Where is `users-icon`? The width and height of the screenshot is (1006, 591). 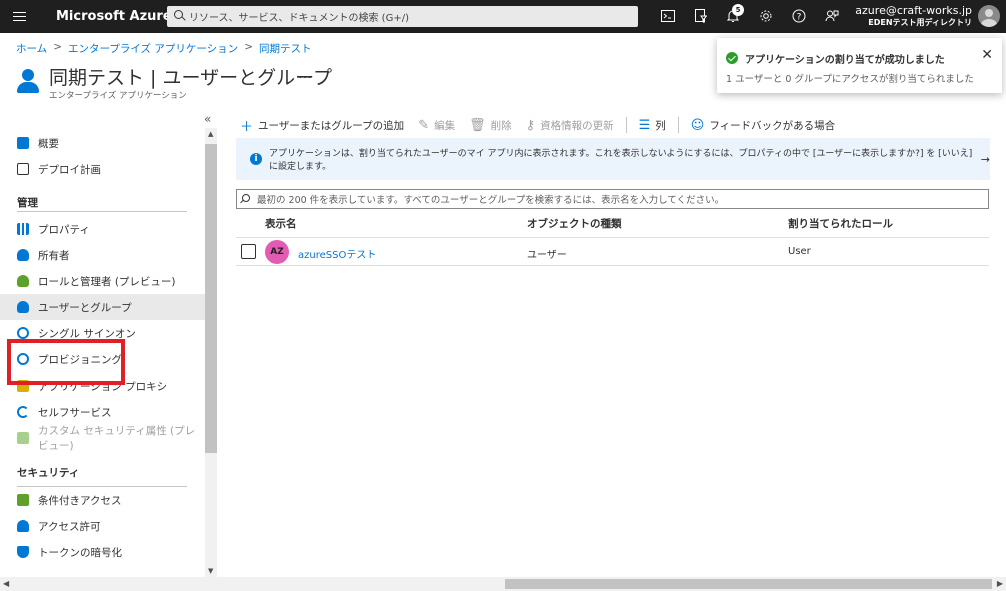
users-icon is located at coordinates (28, 81).